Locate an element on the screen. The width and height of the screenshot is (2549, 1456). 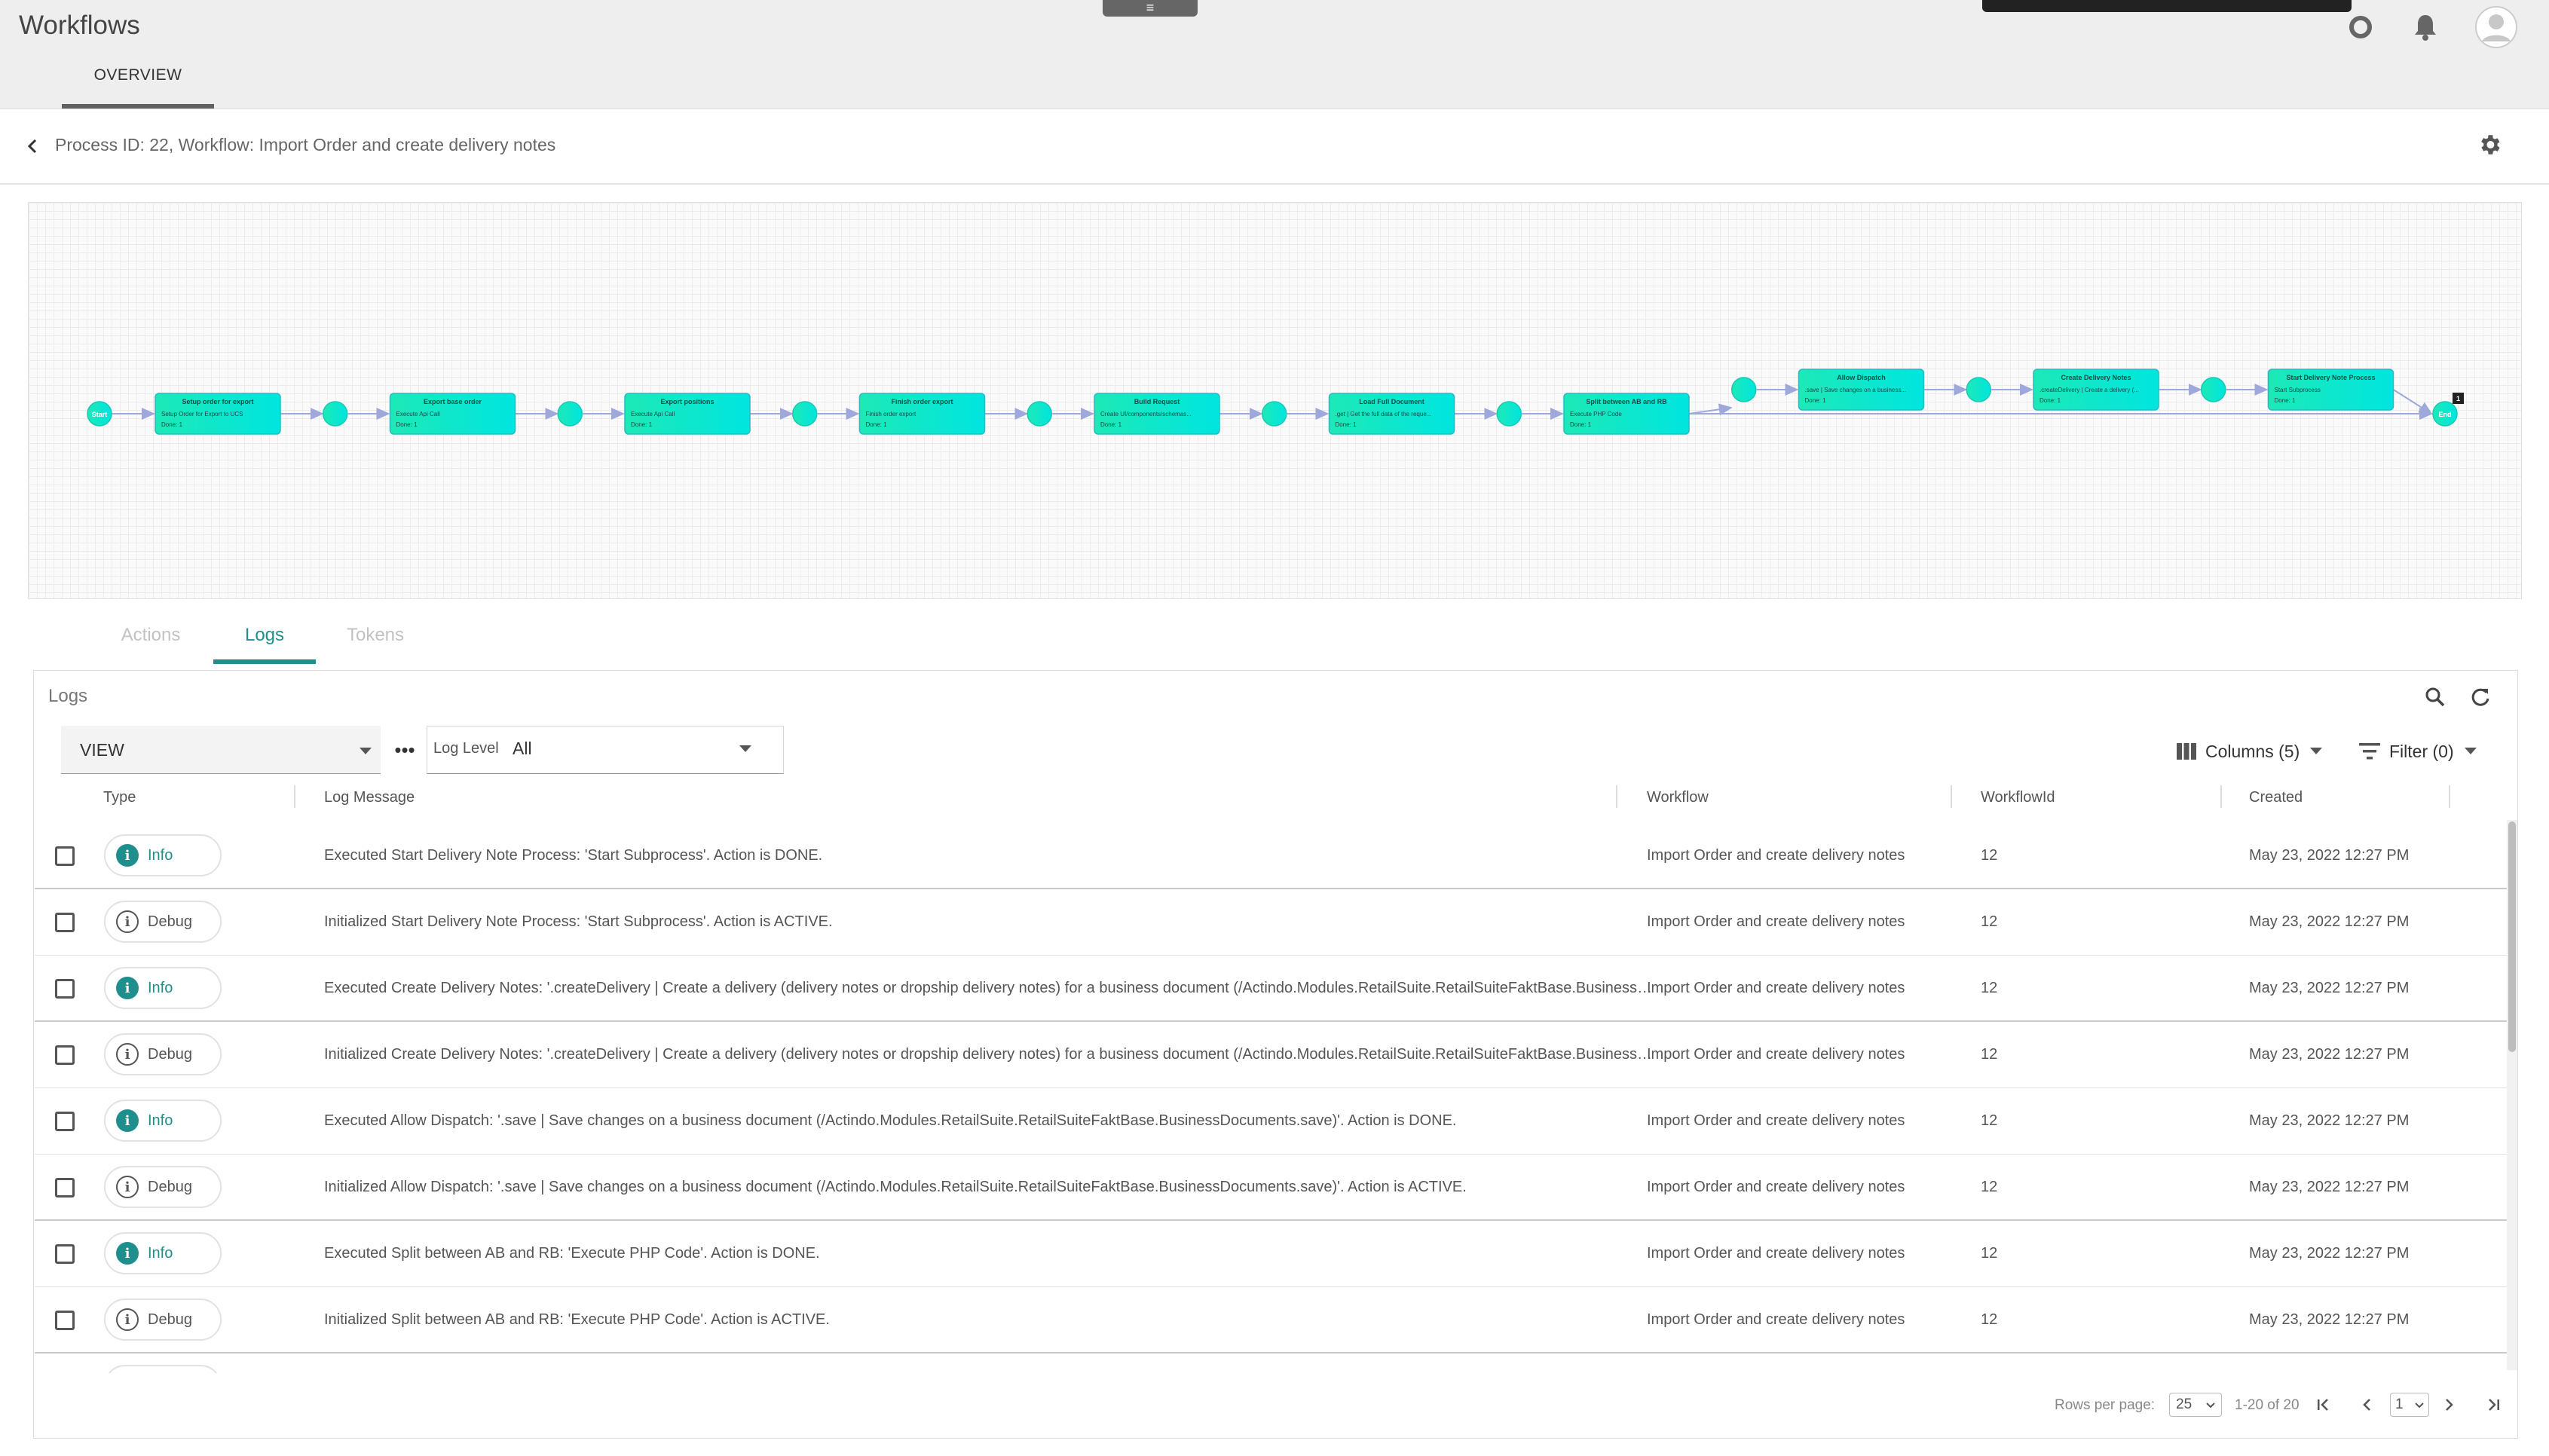
task-title: Load Full Document is located at coordinates (1391, 401).